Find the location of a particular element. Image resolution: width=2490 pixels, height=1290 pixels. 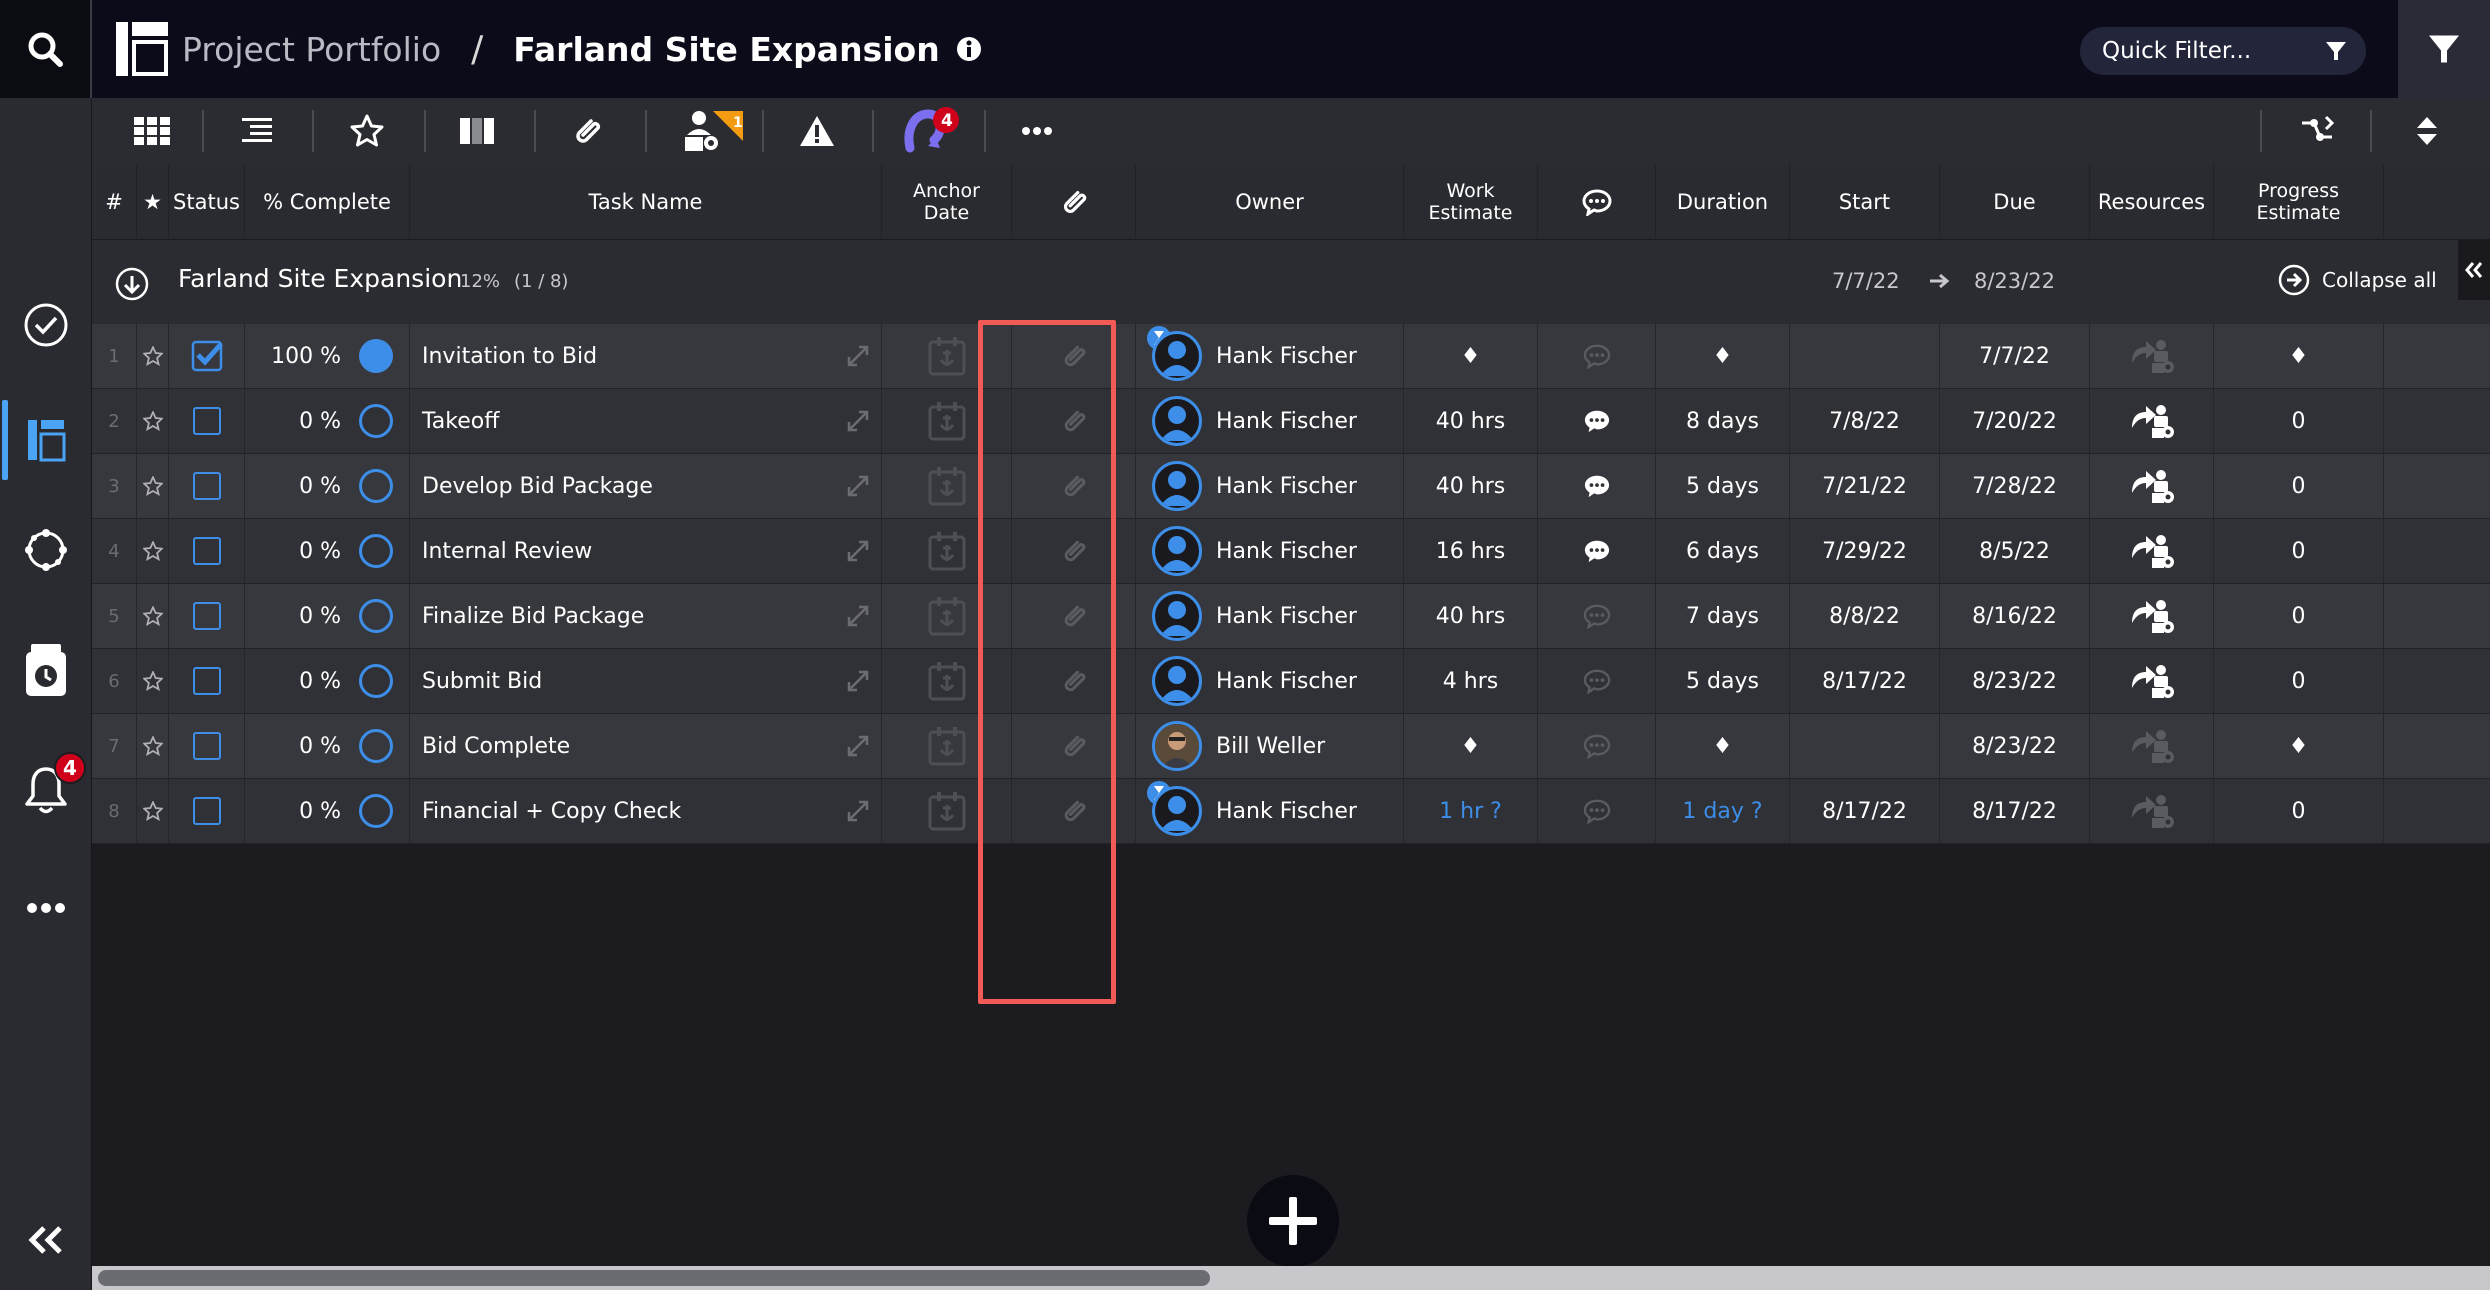

columns-button is located at coordinates (477, 131).